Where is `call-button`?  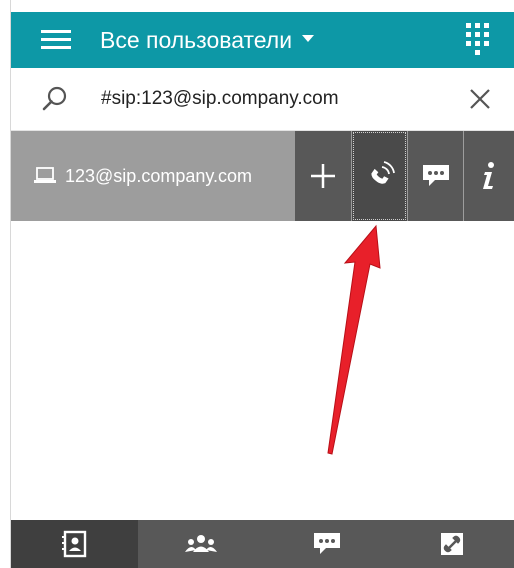 call-button is located at coordinates (379, 176).